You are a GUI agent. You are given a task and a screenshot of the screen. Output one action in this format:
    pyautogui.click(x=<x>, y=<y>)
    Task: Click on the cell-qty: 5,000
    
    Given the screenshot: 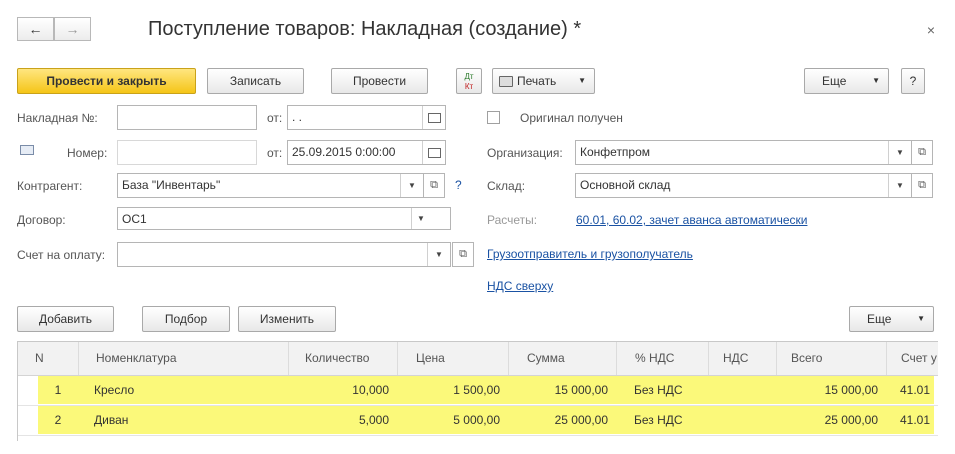 What is the action you would take?
    pyautogui.click(x=373, y=420)
    